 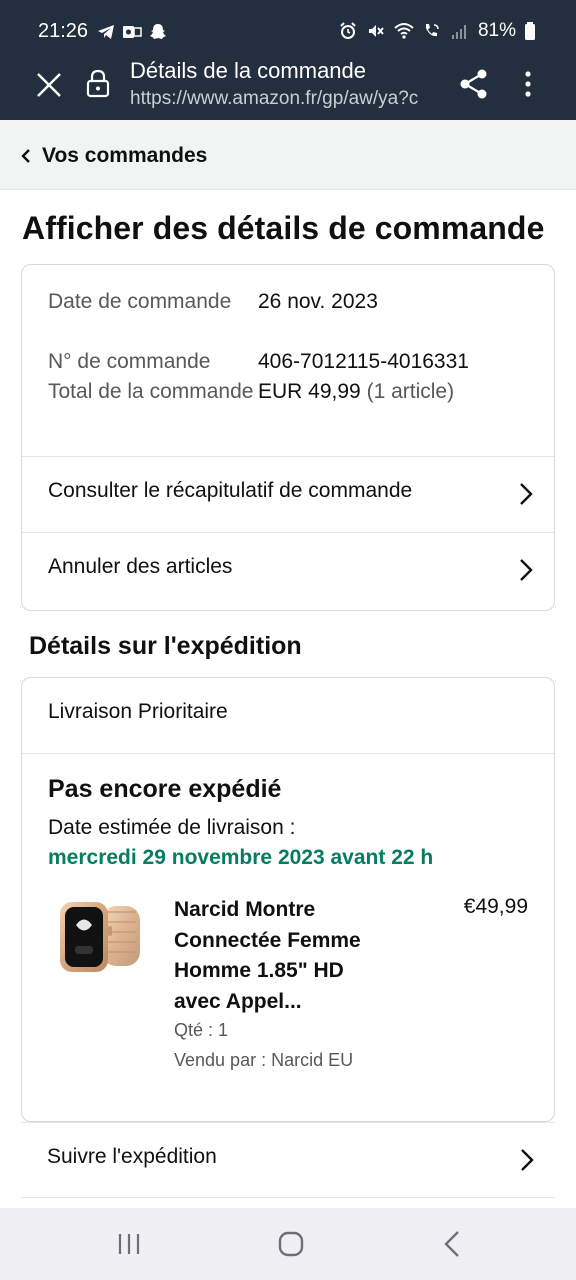 I want to click on order-date-row: Date de commande 26 nov. 2023, so click(x=288, y=317).